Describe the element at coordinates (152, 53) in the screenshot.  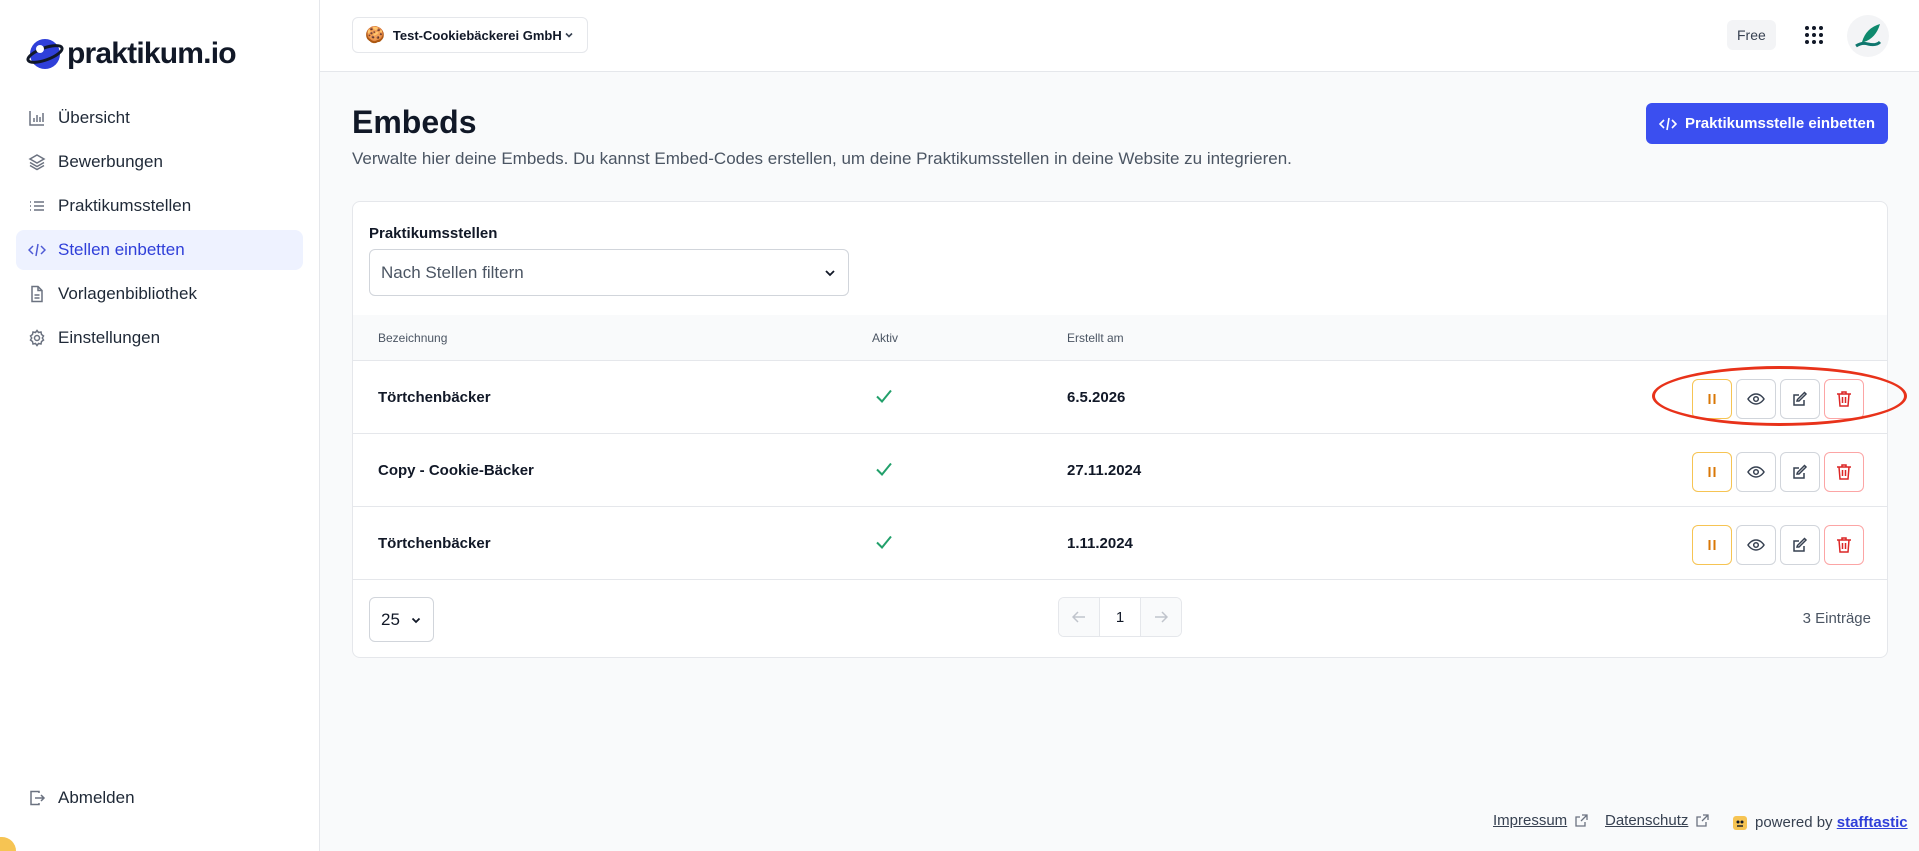
I see `brand-name: praktikum.io` at that location.